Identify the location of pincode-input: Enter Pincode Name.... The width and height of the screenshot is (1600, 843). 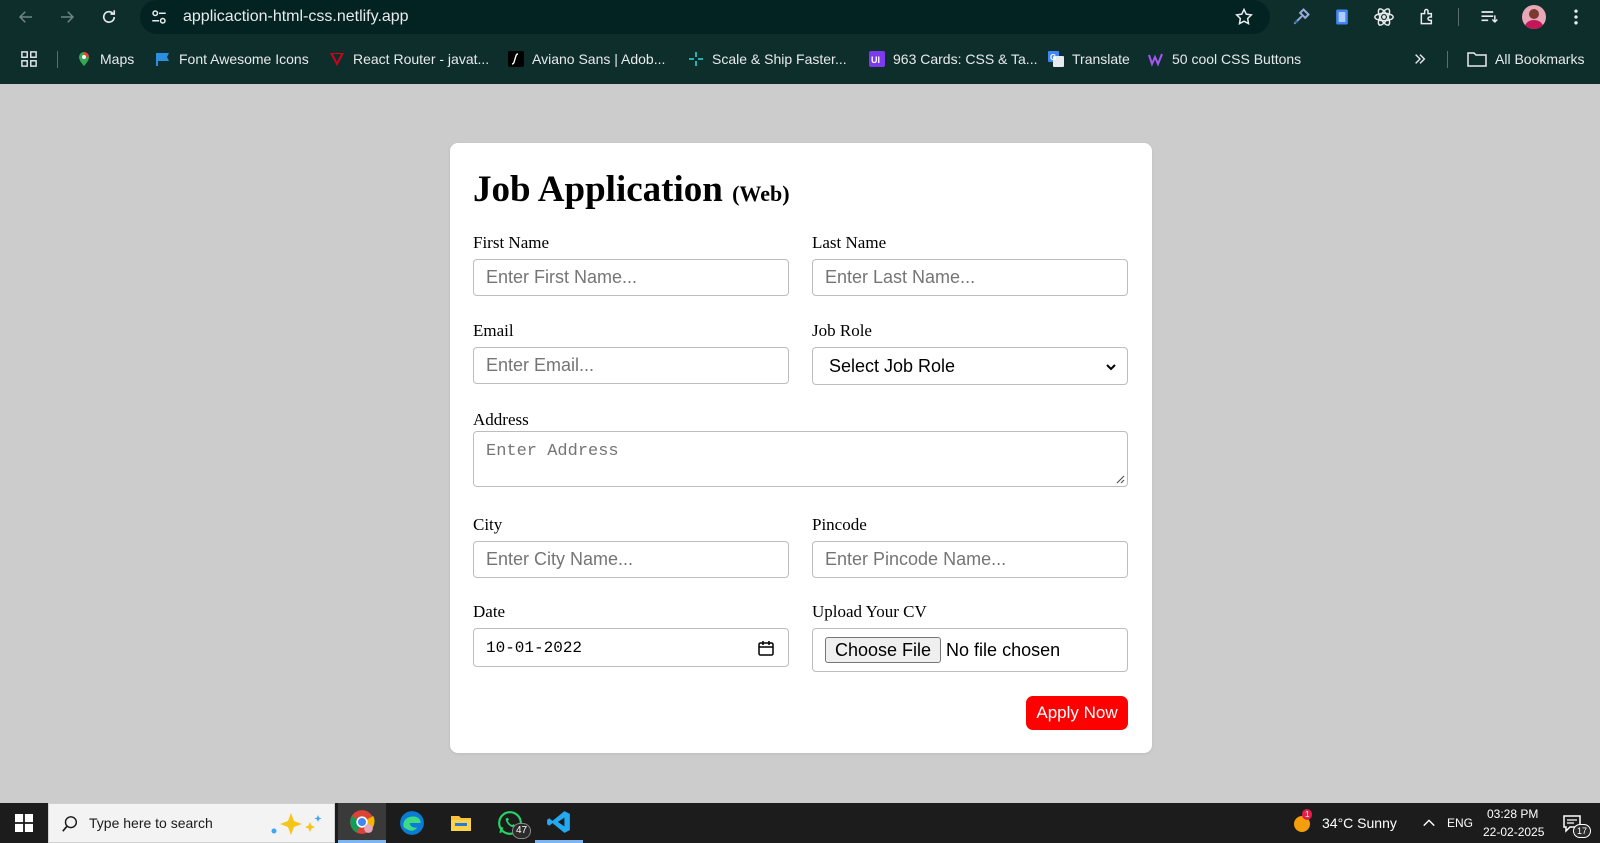
(970, 559).